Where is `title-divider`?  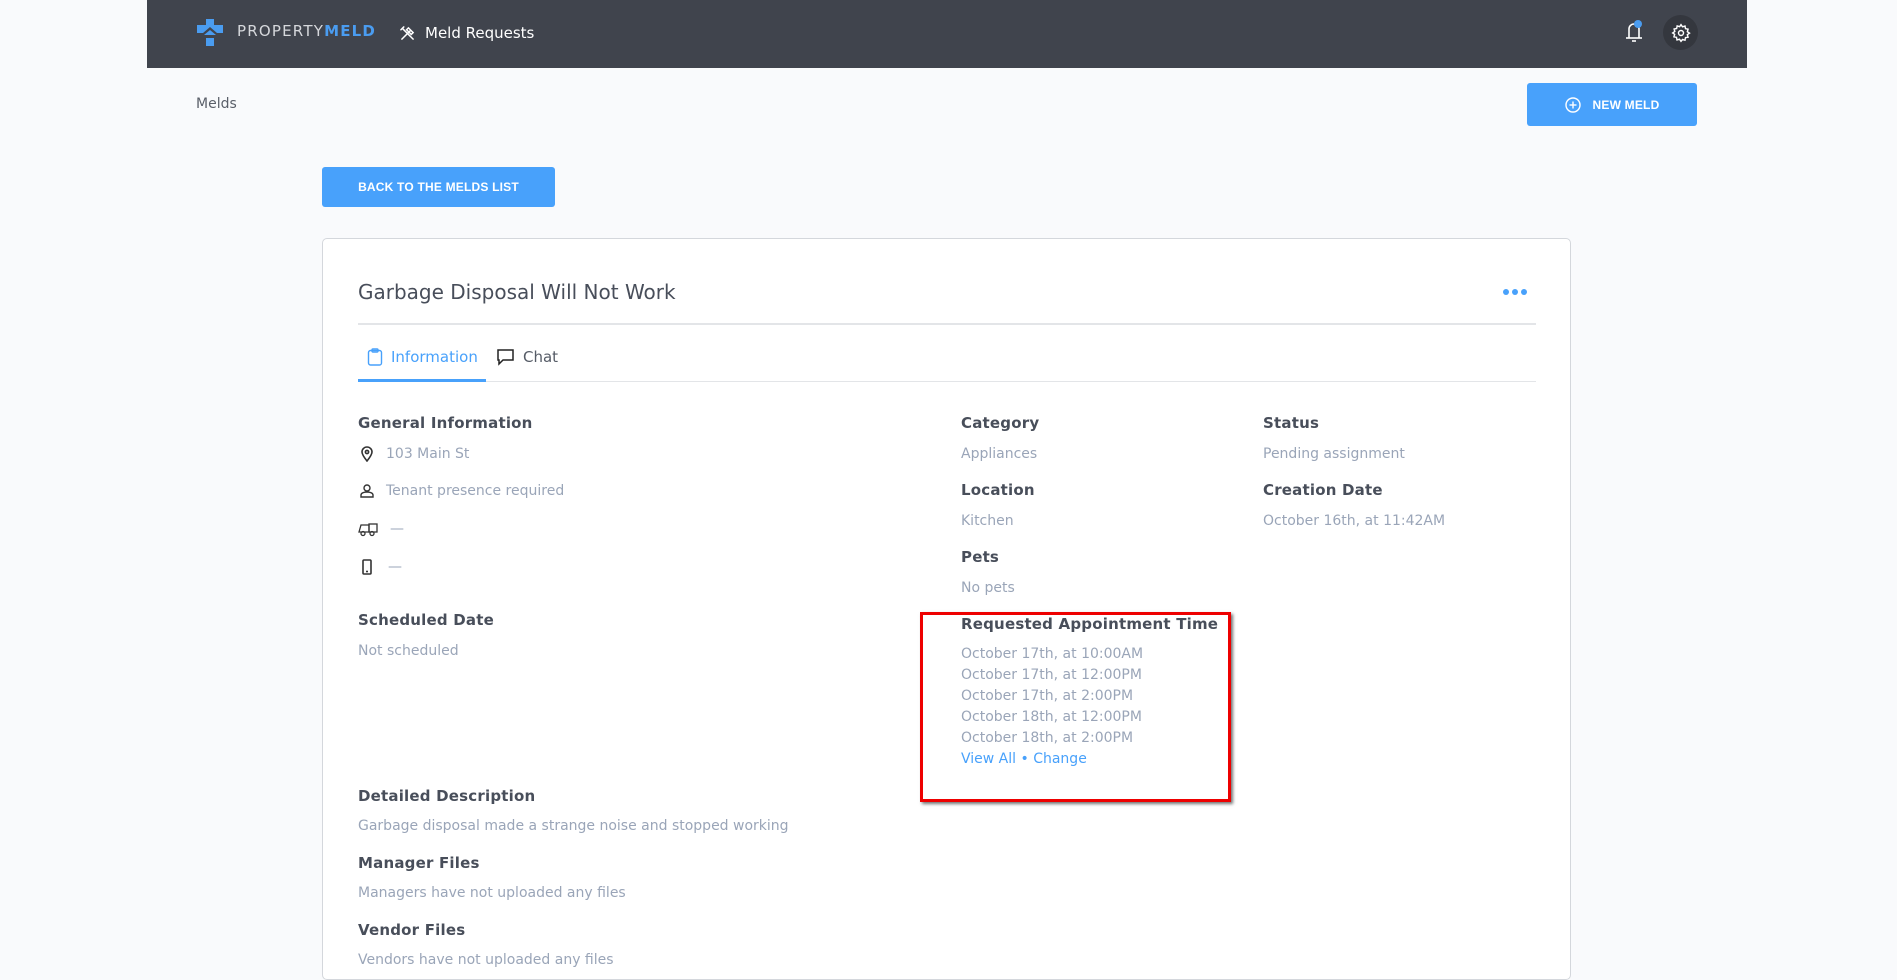 title-divider is located at coordinates (947, 324).